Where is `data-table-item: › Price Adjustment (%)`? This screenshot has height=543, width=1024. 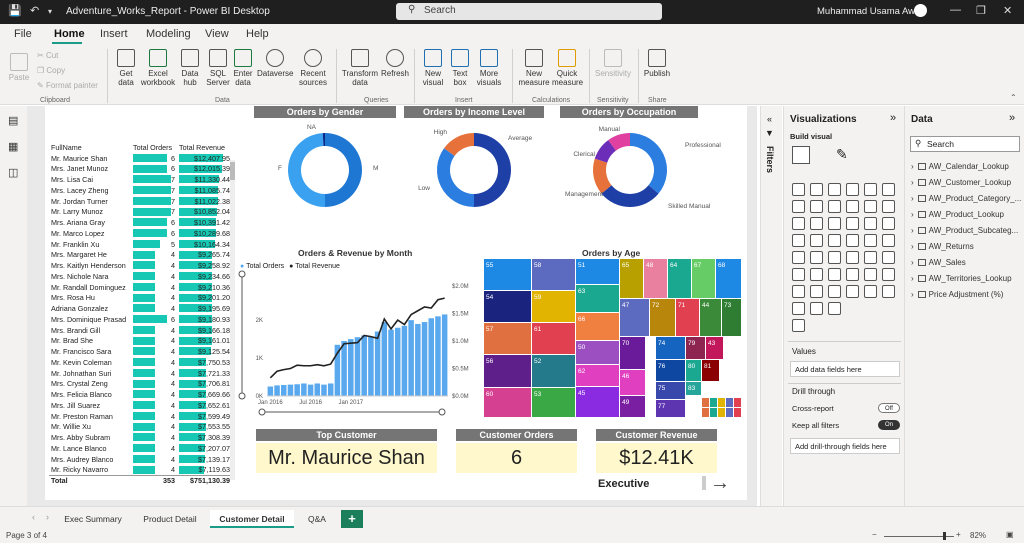 data-table-item: › Price Adjustment (%) is located at coordinates (957, 294).